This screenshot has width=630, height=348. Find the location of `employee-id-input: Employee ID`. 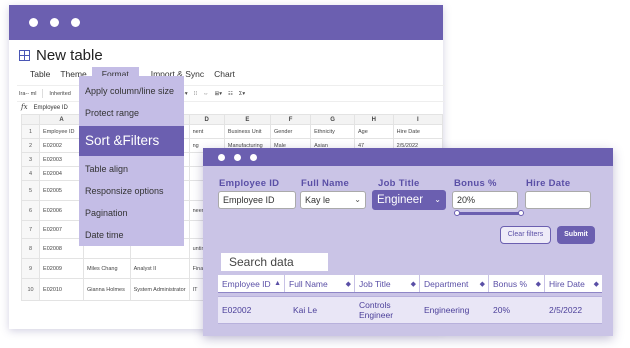

employee-id-input: Employee ID is located at coordinates (257, 200).